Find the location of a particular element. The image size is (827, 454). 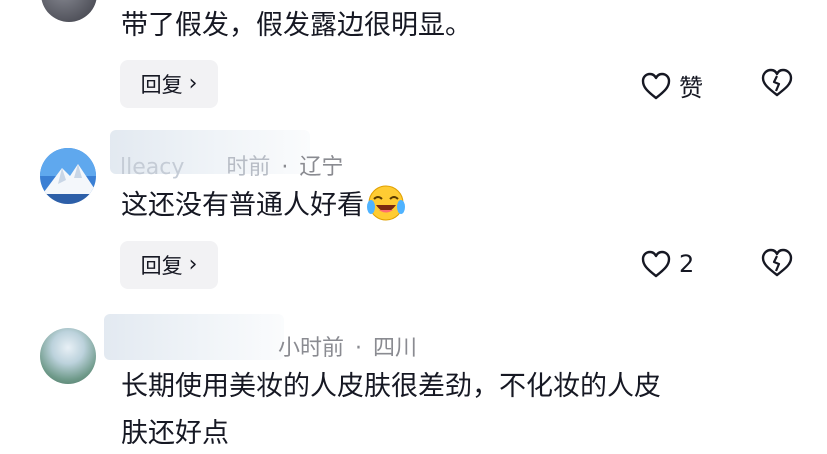

location: 辽宁 is located at coordinates (321, 167).